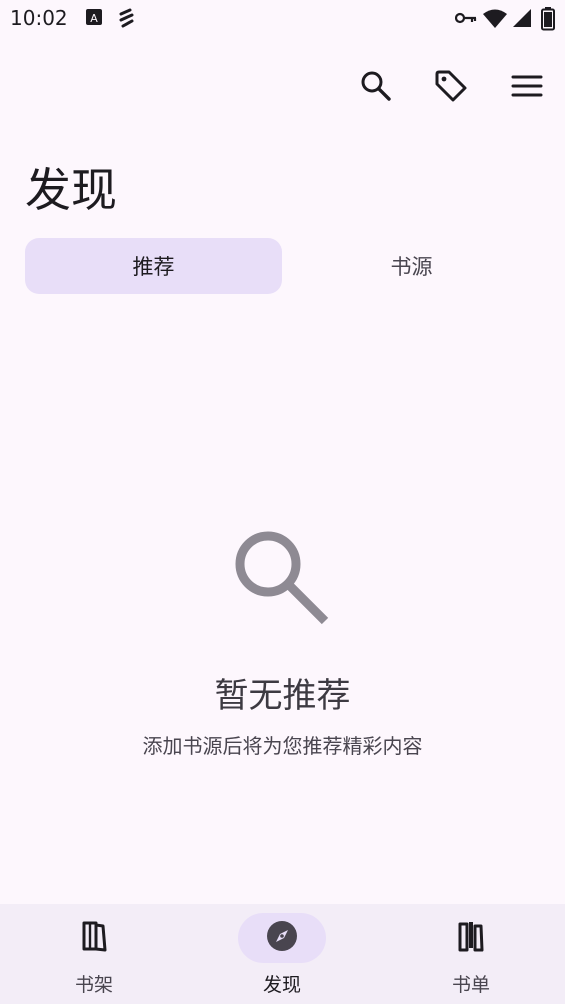  I want to click on nav-item-booklist: 书单, so click(471, 954).